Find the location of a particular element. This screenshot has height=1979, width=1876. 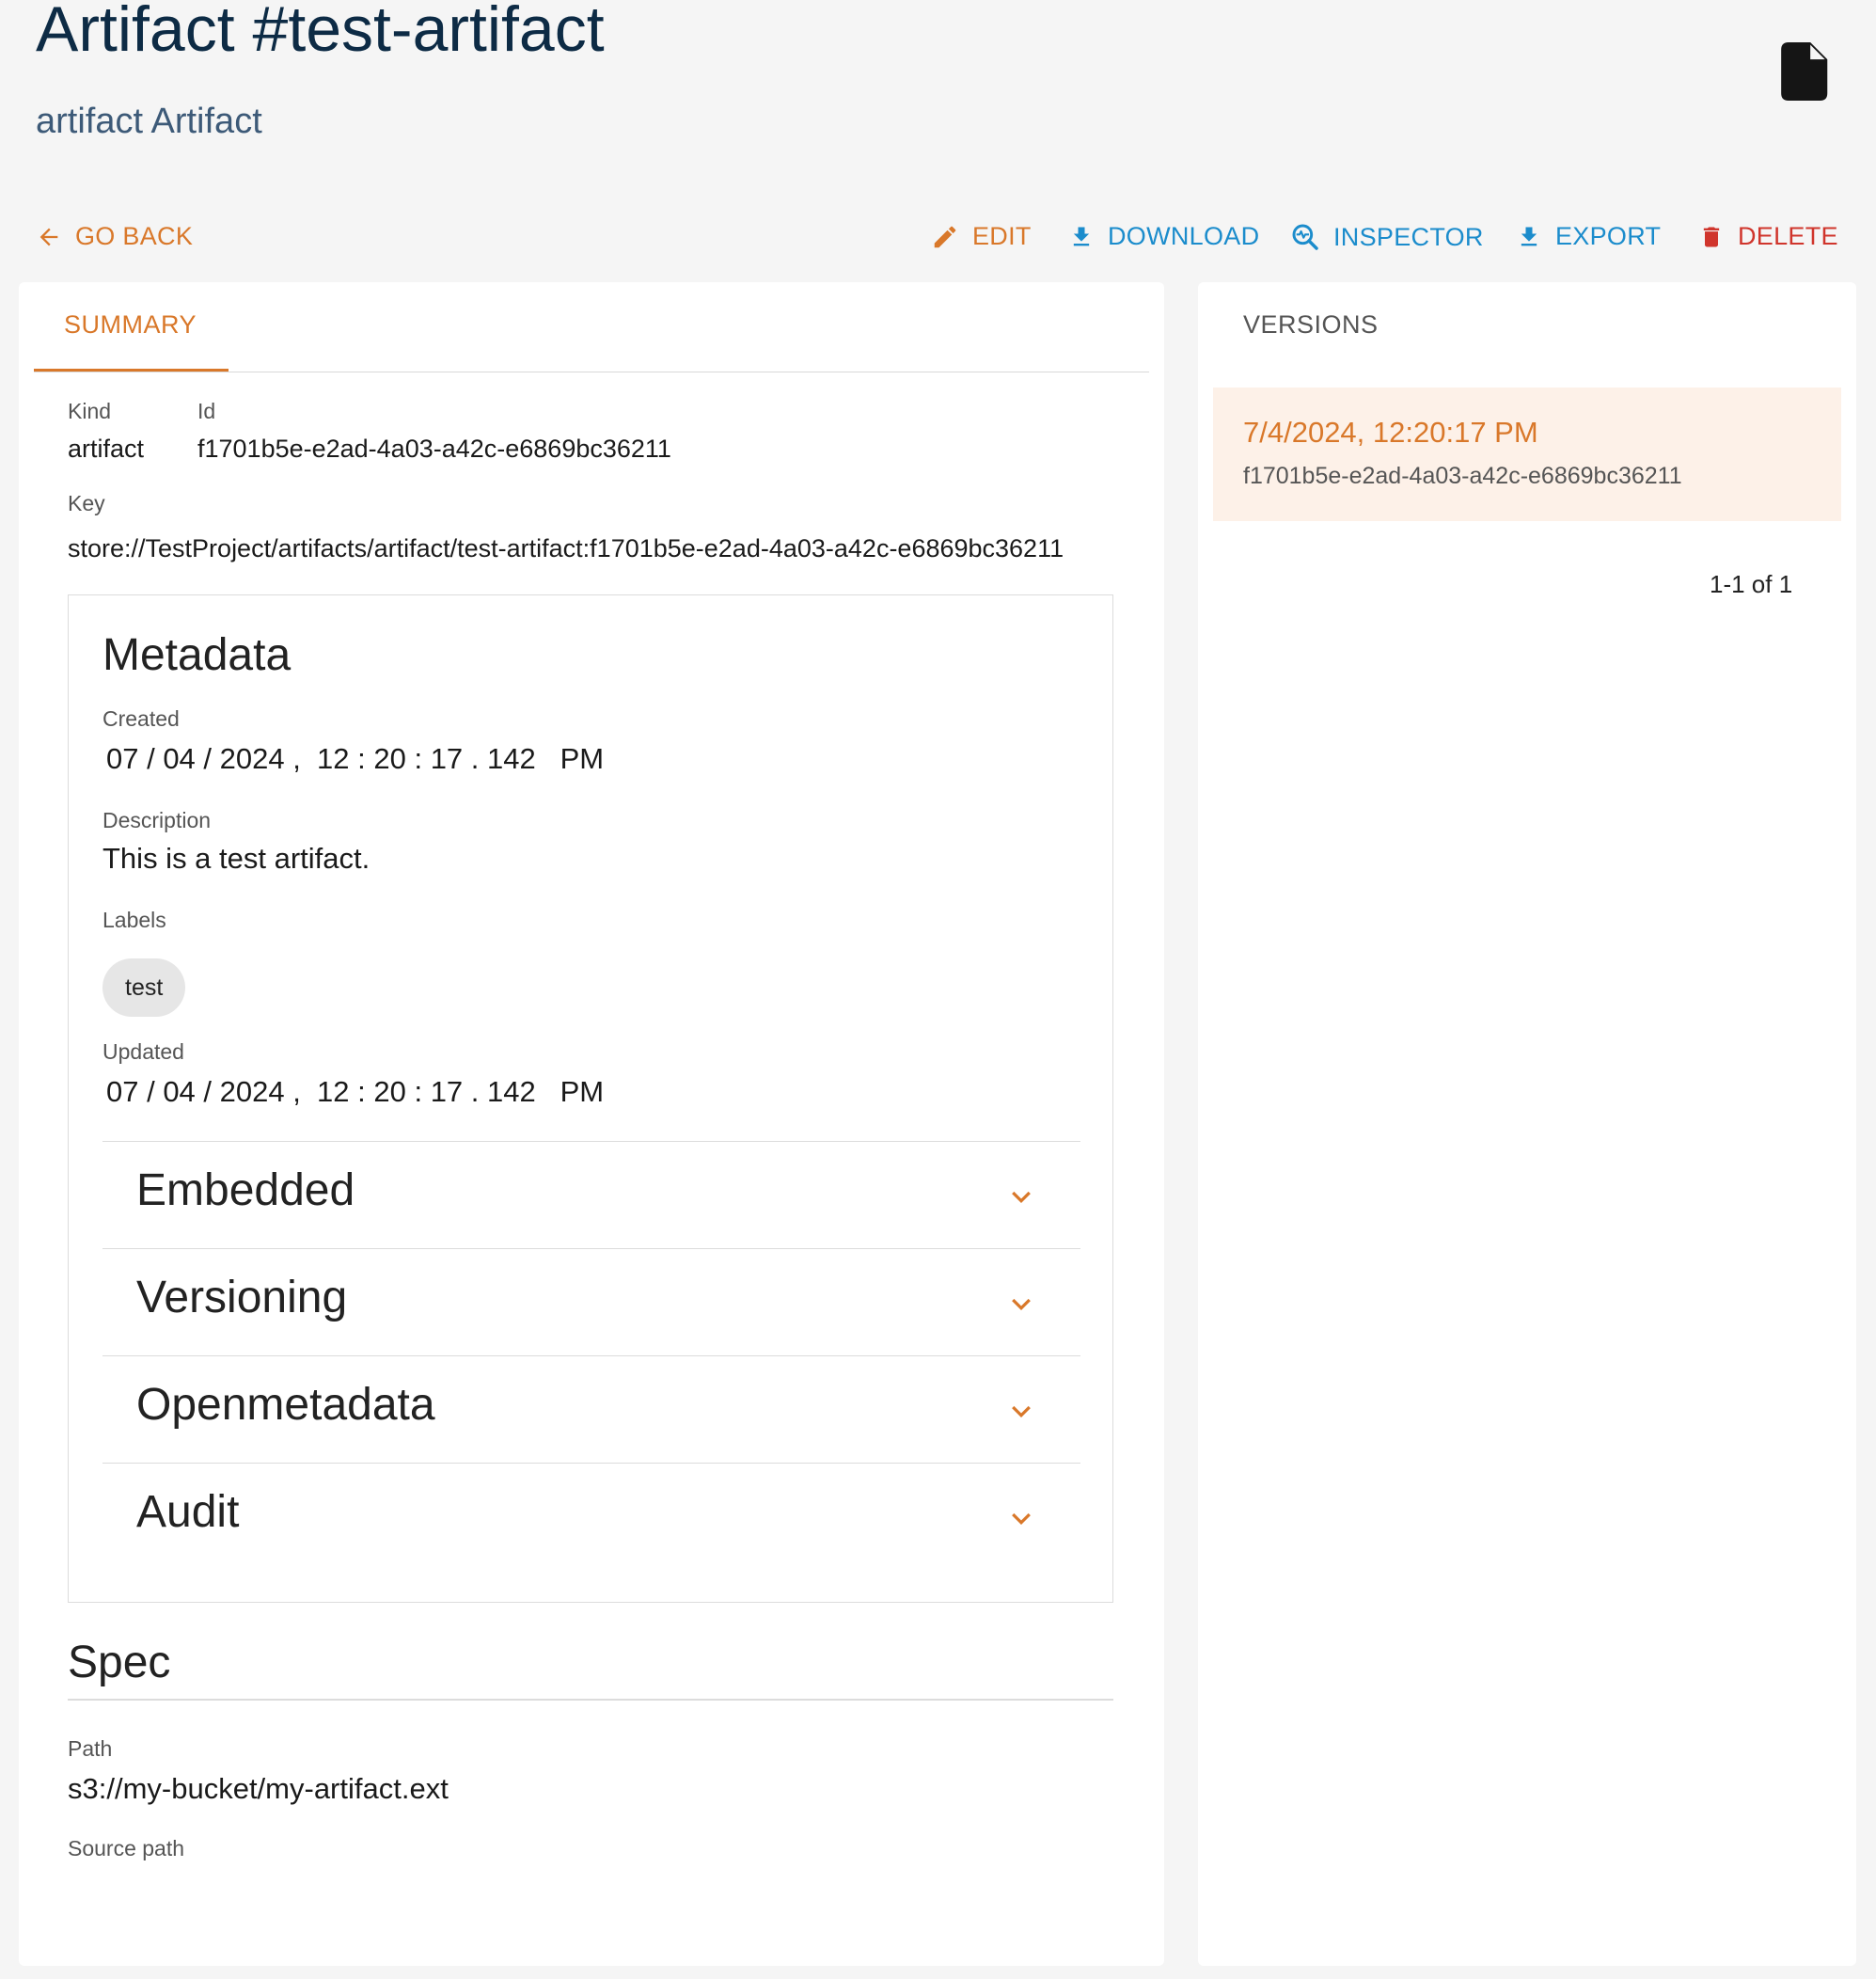

pagination-info: 1-1 of 1 is located at coordinates (1752, 584).